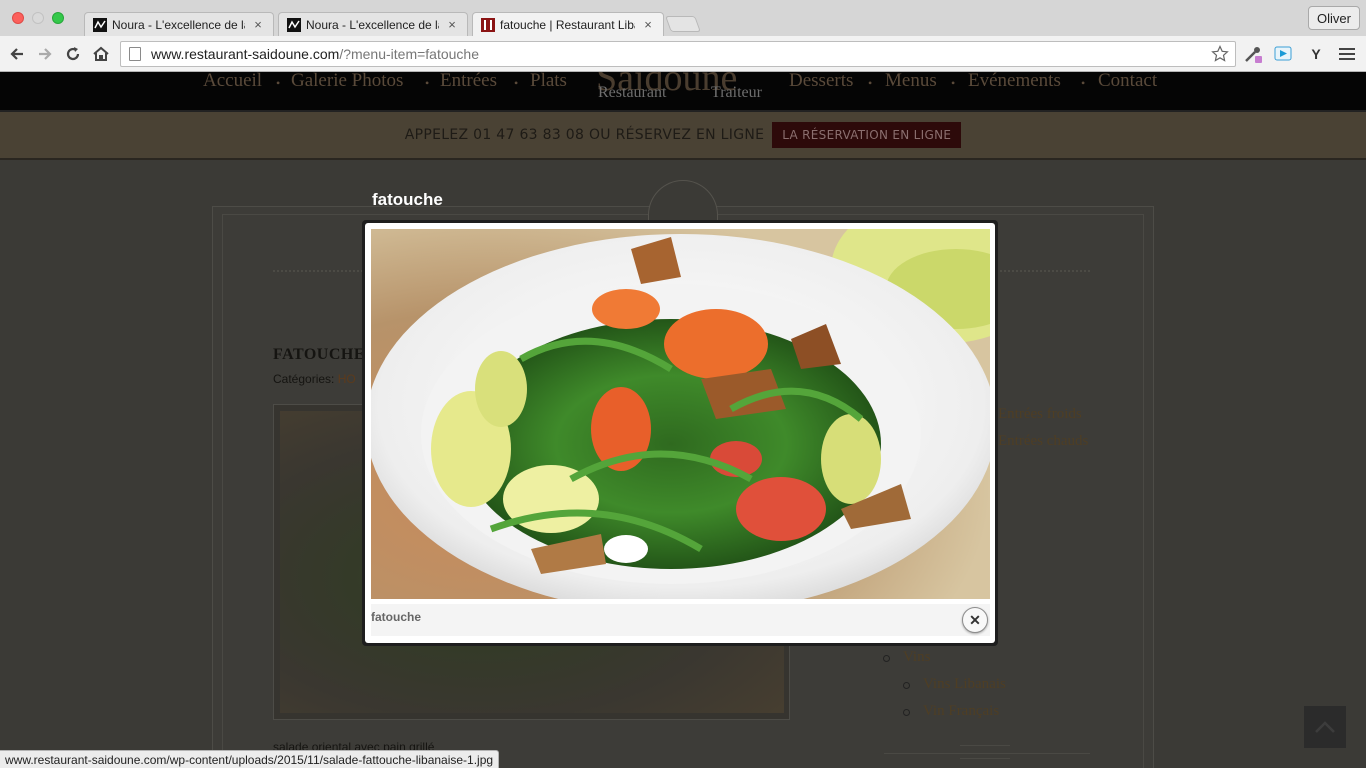 This screenshot has width=1366, height=768. I want to click on back-to-top-button, so click(1325, 727).